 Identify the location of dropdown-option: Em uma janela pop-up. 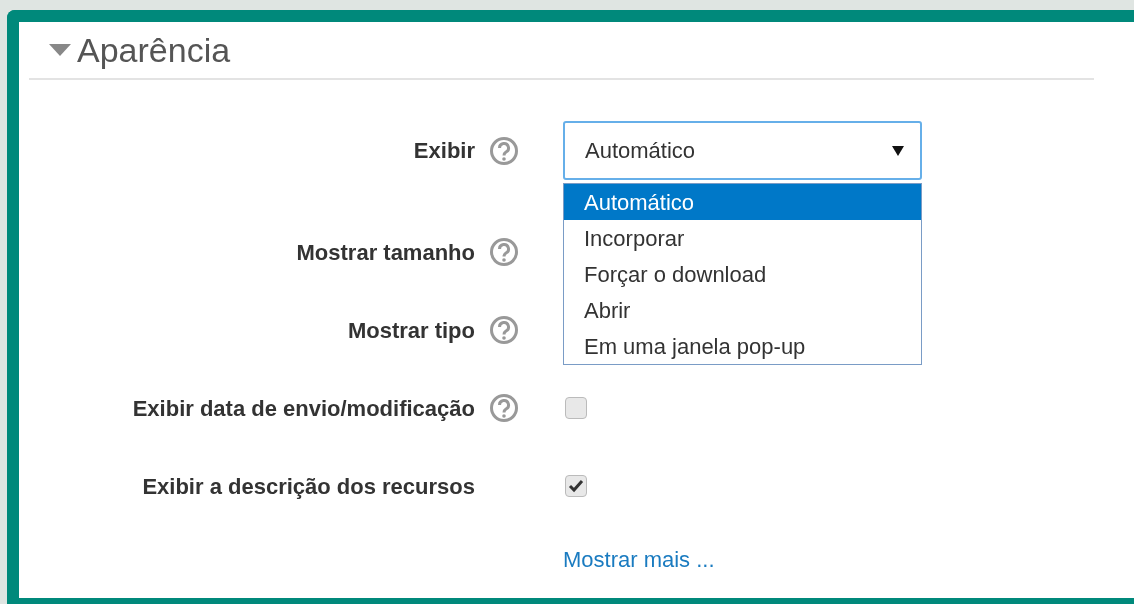
(742, 346).